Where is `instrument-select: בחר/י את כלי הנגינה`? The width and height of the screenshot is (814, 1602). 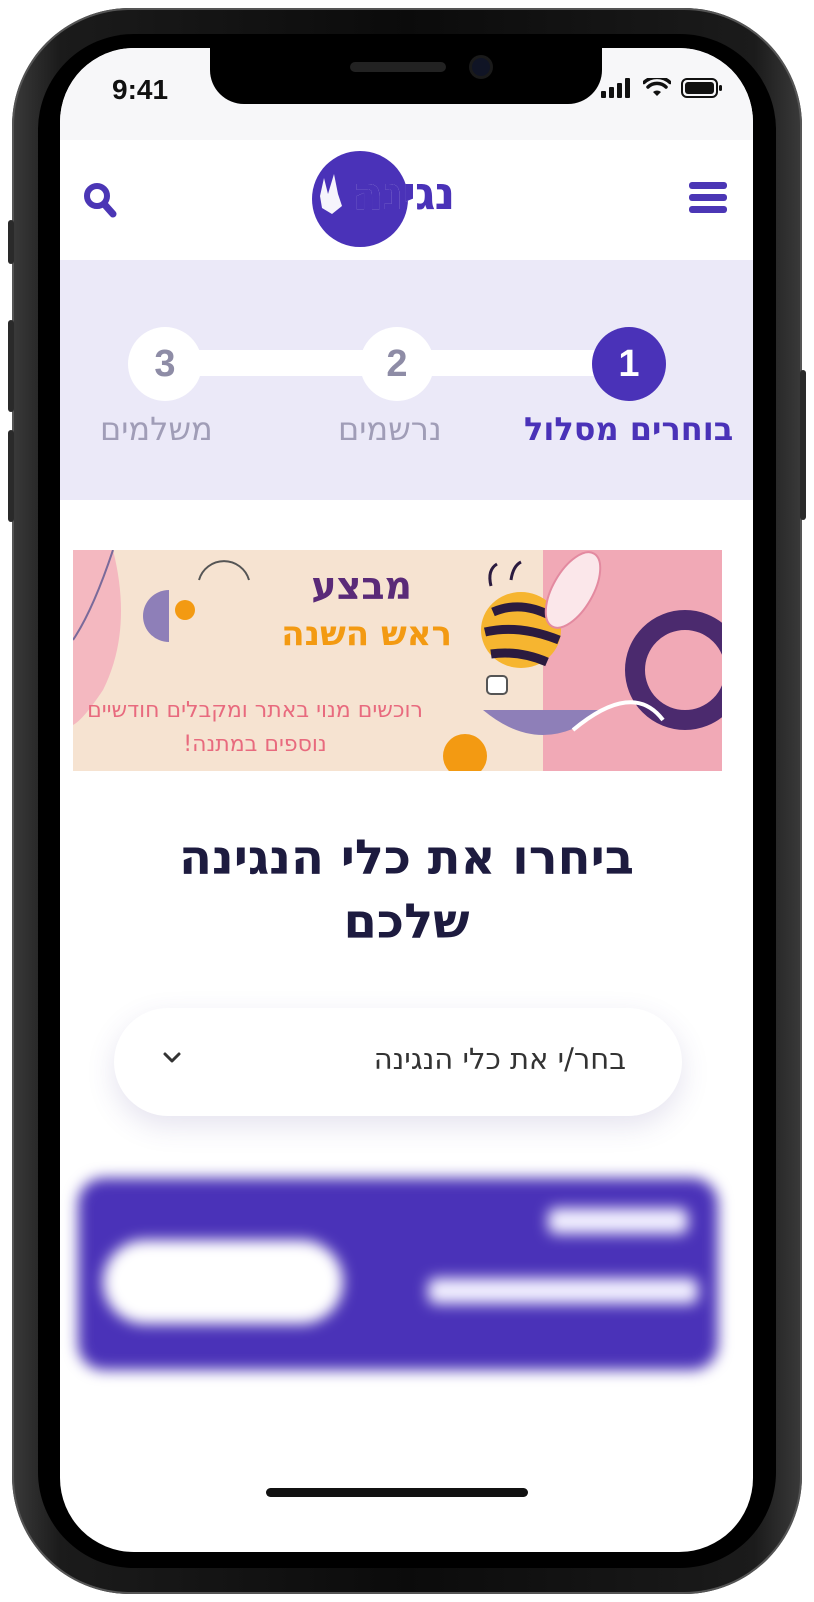 instrument-select: בחר/י את כלי הנגינה is located at coordinates (398, 1062).